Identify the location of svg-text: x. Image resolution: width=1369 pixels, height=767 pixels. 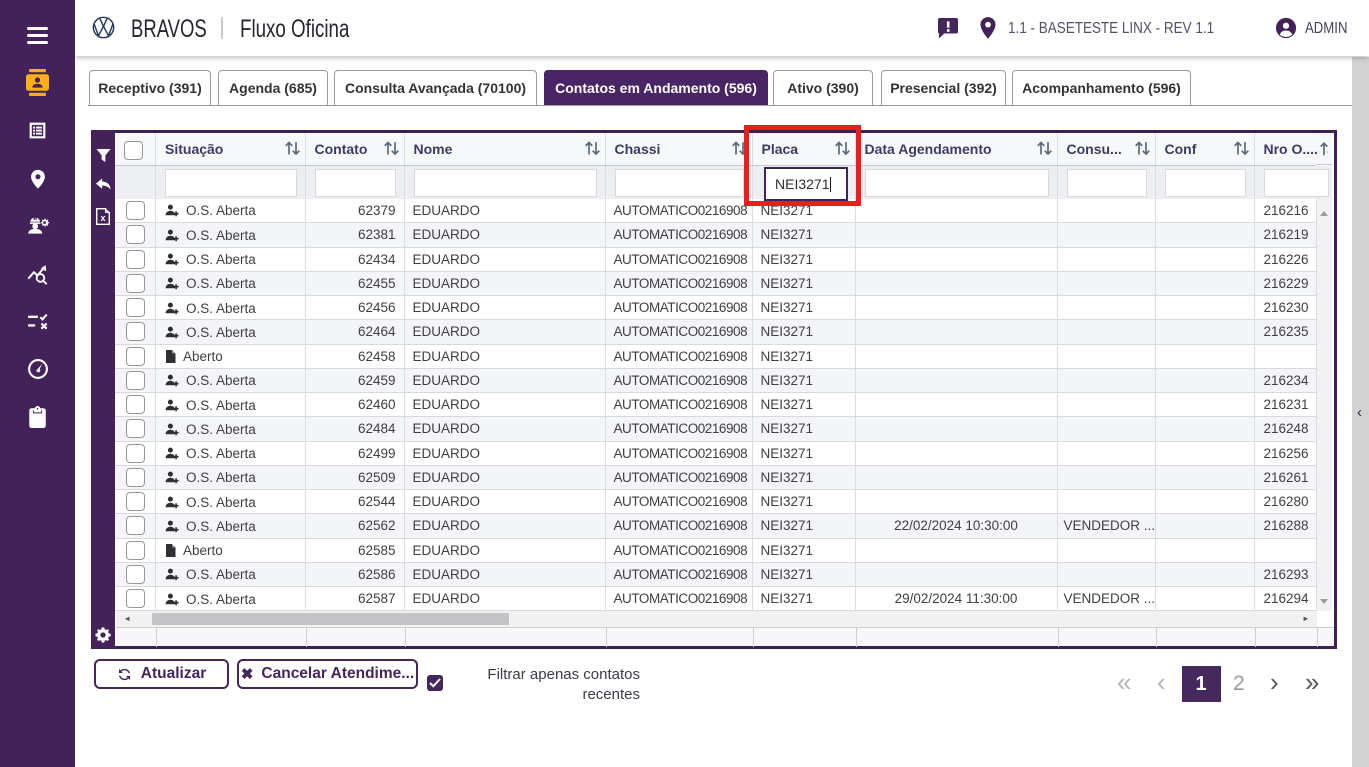
(102, 218).